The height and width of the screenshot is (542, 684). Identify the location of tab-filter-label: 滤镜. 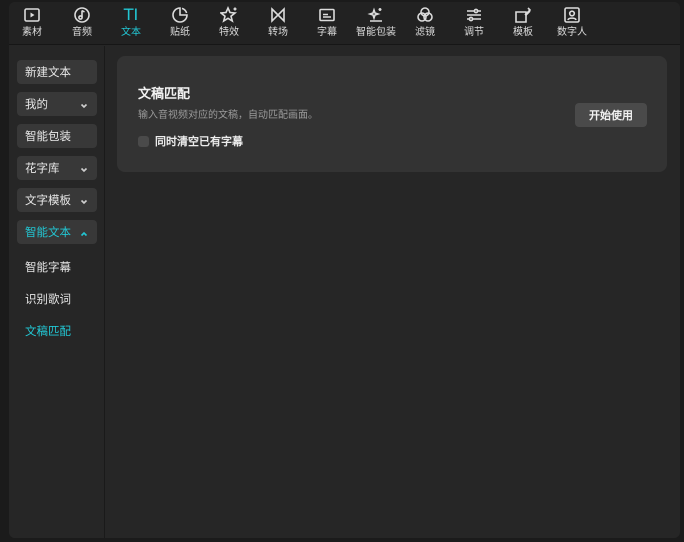
(425, 32).